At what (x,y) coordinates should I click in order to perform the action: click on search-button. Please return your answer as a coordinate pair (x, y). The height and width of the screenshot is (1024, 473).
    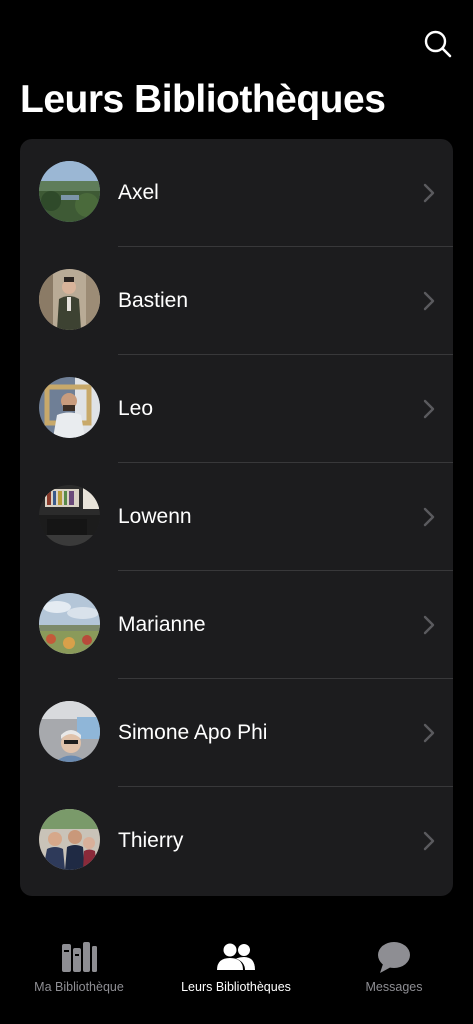
    Looking at the image, I should click on (438, 44).